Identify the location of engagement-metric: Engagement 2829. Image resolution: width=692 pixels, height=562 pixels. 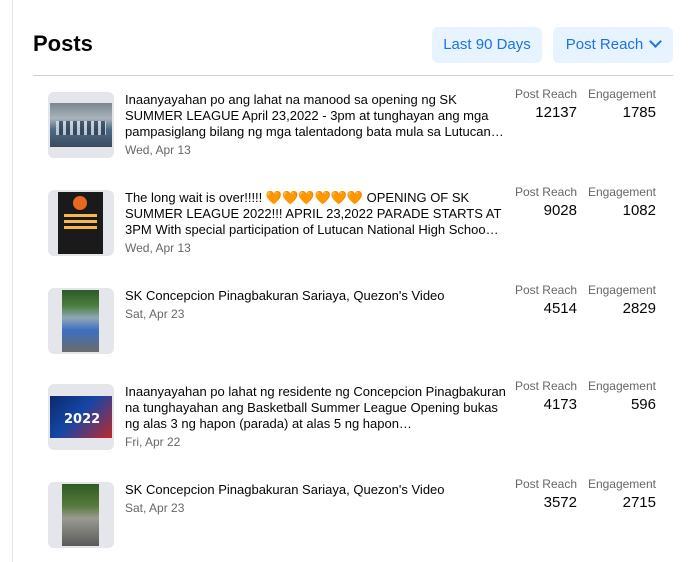
(596, 301).